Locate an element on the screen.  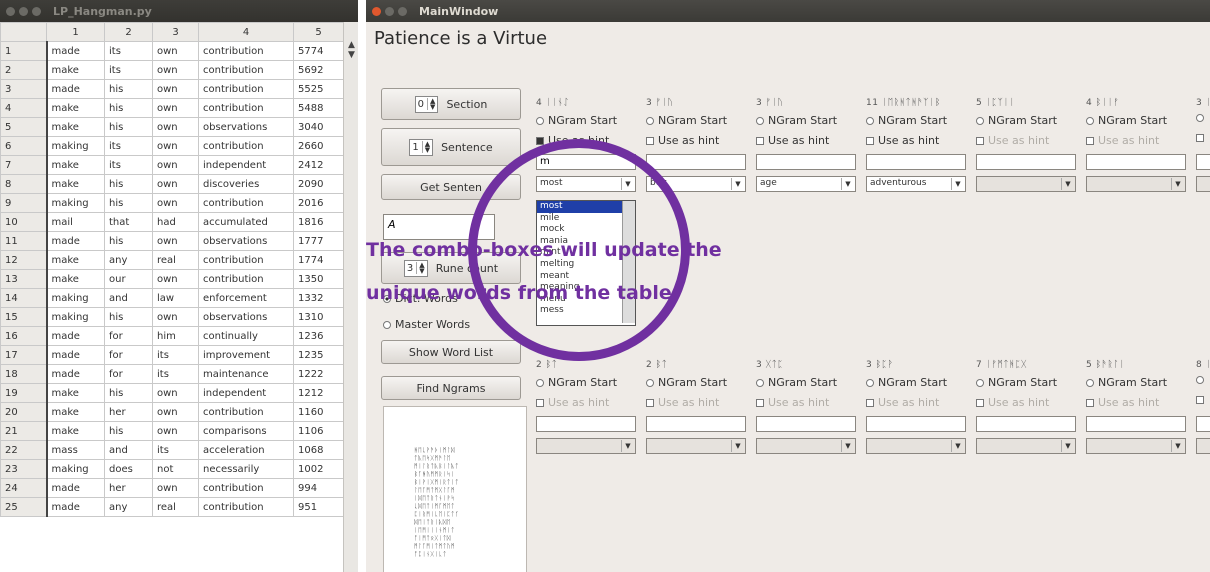
table-row: 17 made for its improvement 1235 is located at coordinates (172, 355).